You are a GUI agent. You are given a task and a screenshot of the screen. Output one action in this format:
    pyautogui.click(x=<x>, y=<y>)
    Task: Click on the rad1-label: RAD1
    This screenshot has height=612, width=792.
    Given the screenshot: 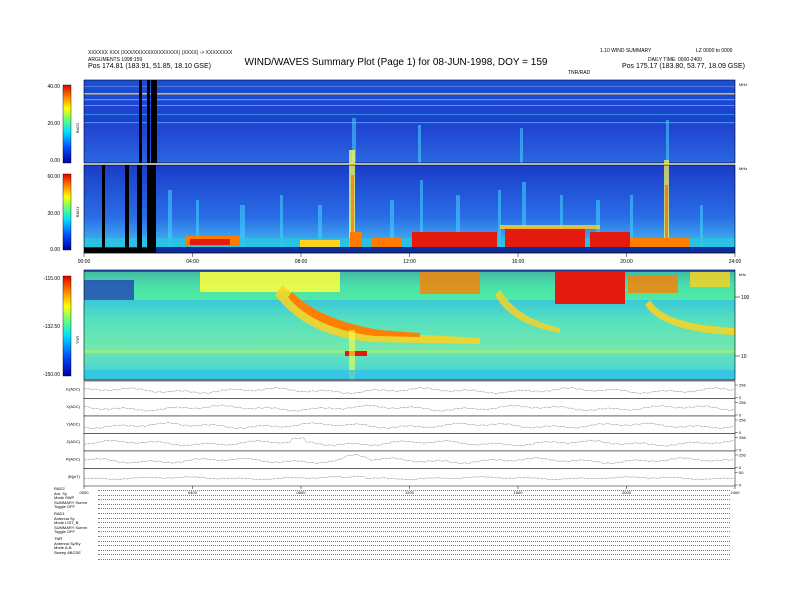 What is the action you would take?
    pyautogui.click(x=77, y=211)
    